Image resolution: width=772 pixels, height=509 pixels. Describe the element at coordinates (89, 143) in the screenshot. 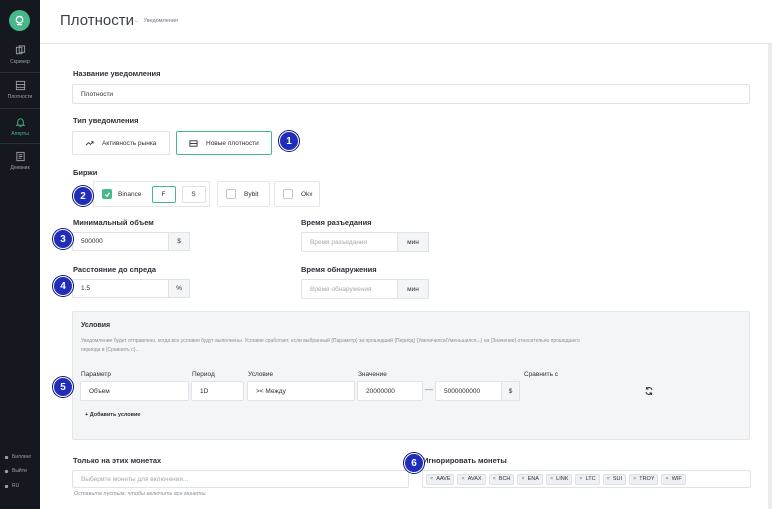

I see `trend-icon` at that location.